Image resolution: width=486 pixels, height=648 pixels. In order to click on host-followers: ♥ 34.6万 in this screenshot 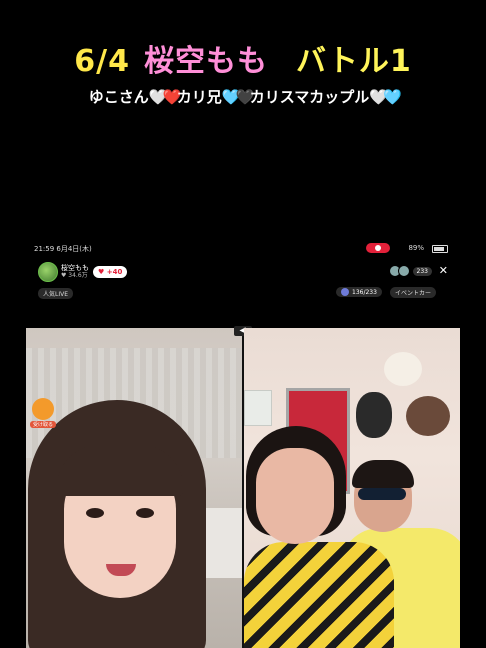, I will do `click(74, 275)`.